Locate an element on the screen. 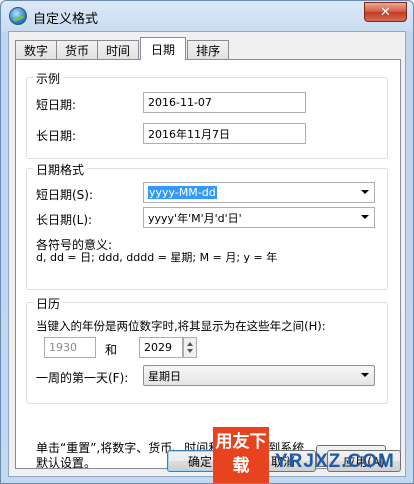 The height and width of the screenshot is (484, 414). first-day-combo: 星期日 is located at coordinates (259, 375).